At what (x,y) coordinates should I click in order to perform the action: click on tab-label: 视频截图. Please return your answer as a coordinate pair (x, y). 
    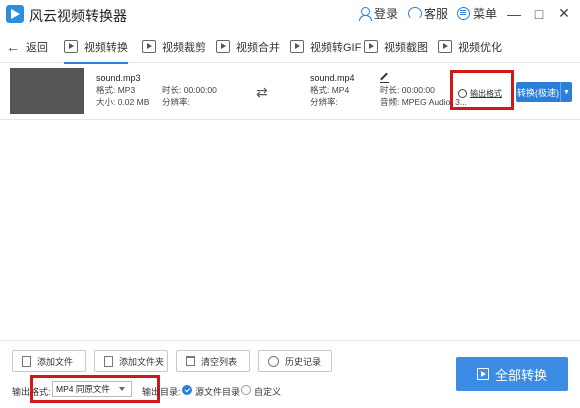
    Looking at the image, I should click on (406, 47).